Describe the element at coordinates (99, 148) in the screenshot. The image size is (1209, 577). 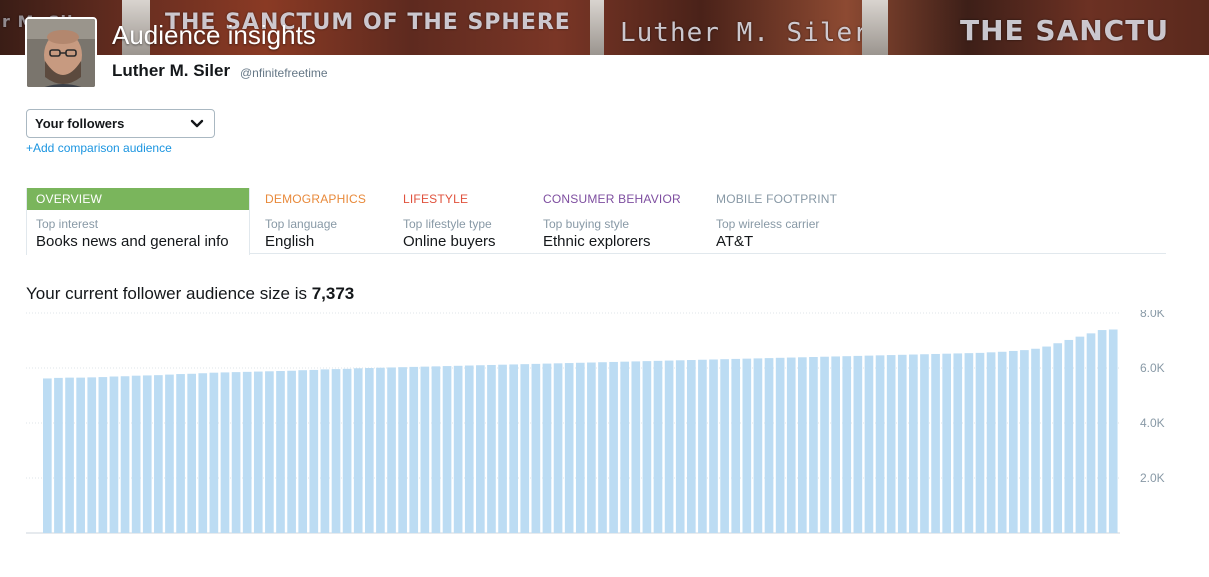
I see `add-comparison-link: +Add comparison audience` at that location.